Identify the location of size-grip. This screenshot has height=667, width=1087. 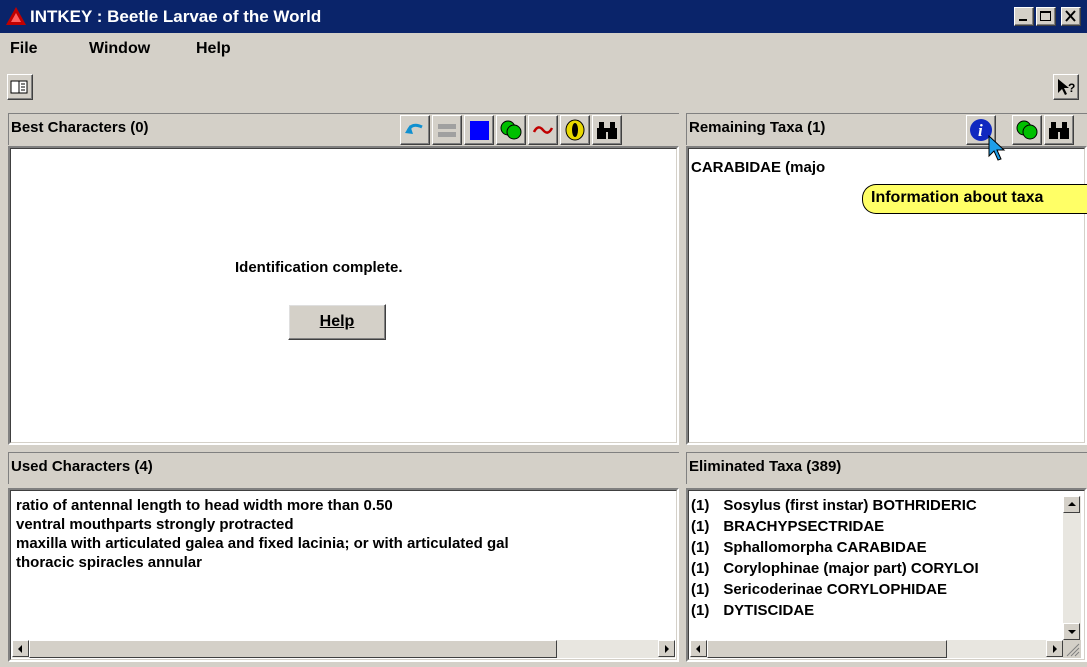
(1072, 649).